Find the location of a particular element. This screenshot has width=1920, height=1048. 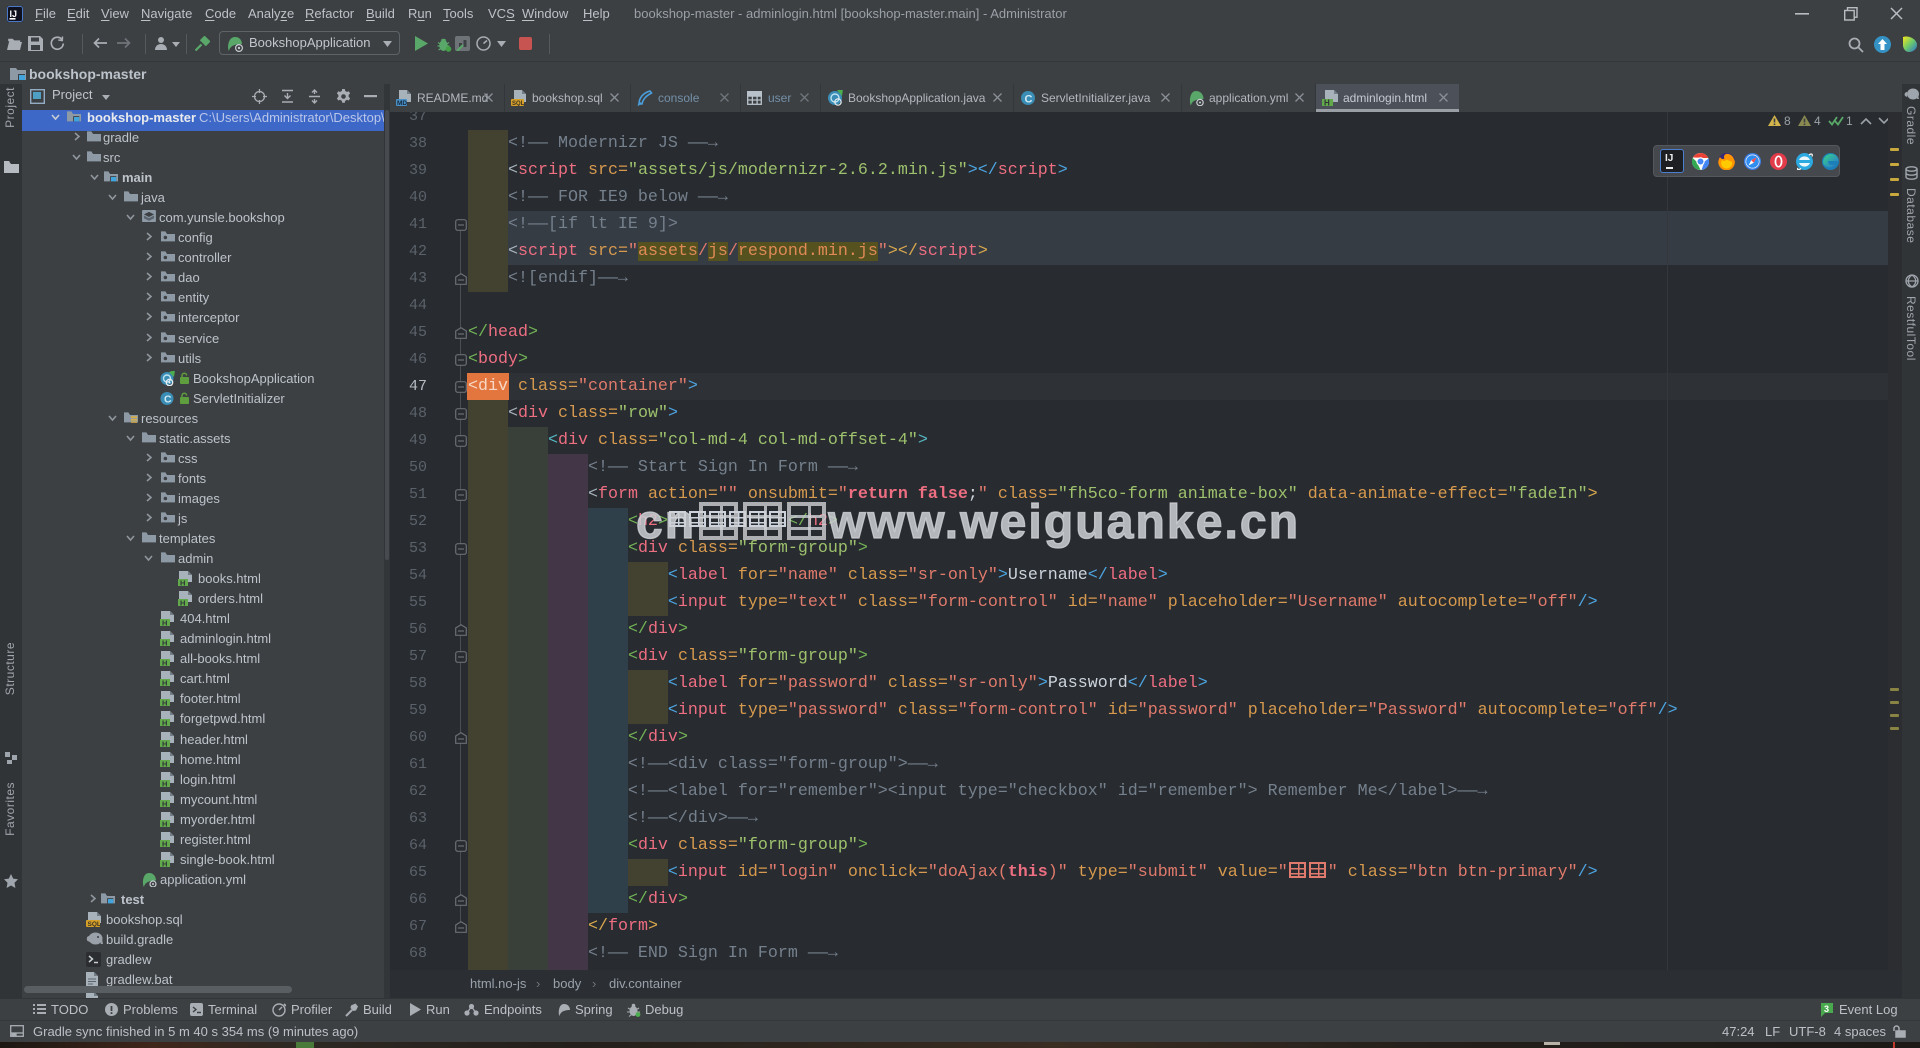

svg-text: IJ is located at coordinates (14, 14).